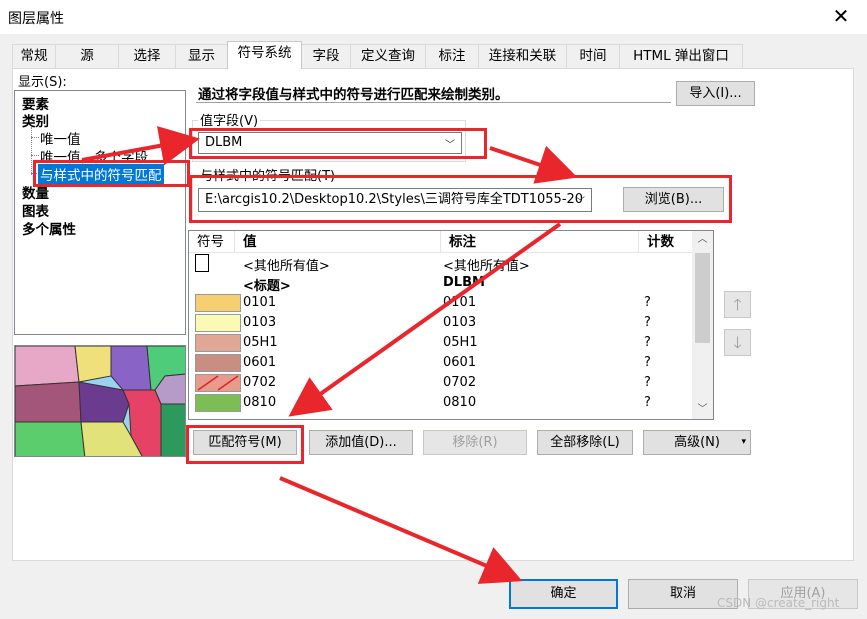 The image size is (867, 619). I want to click on advanced-label: 高级(N), so click(697, 442).